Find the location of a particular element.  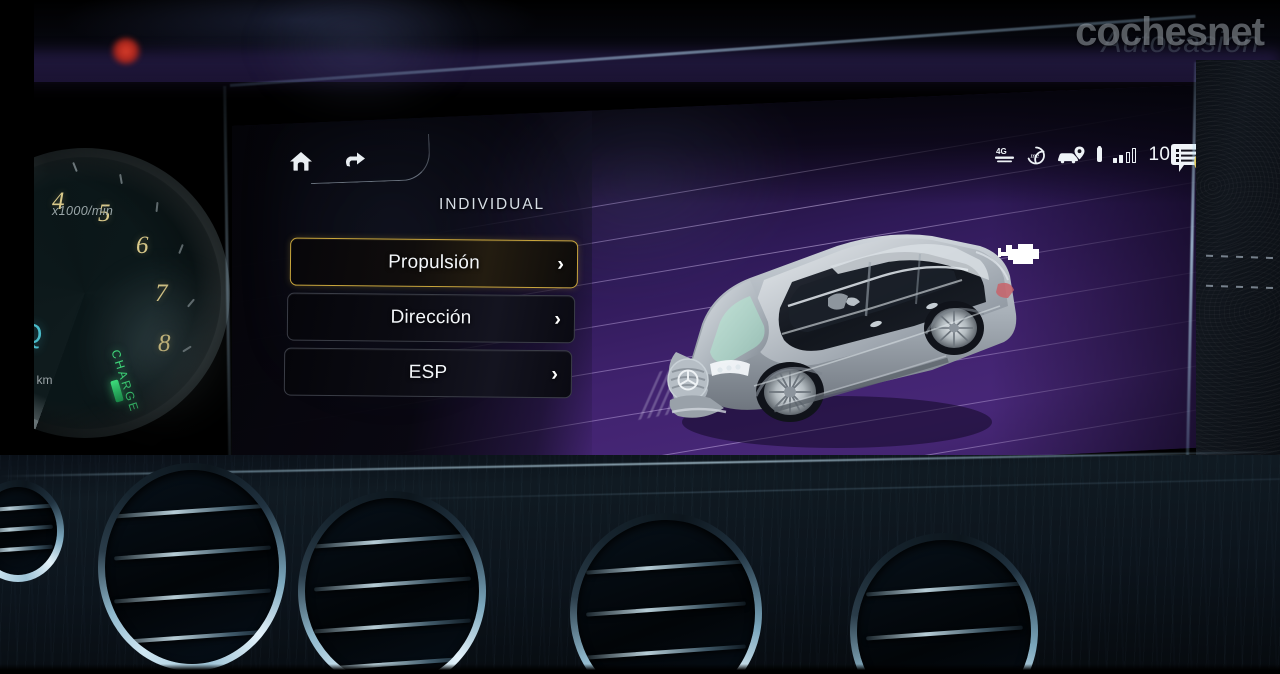

car-location-icon is located at coordinates (1071, 155).